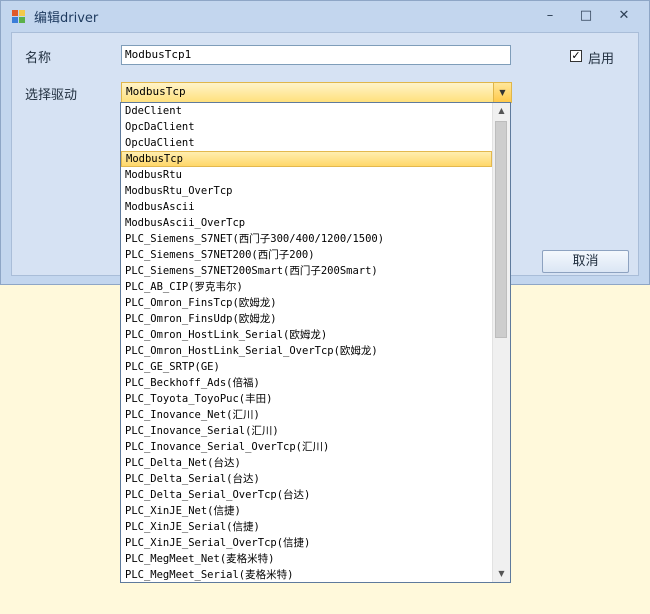  I want to click on checkmark-icon: ✓, so click(576, 56).